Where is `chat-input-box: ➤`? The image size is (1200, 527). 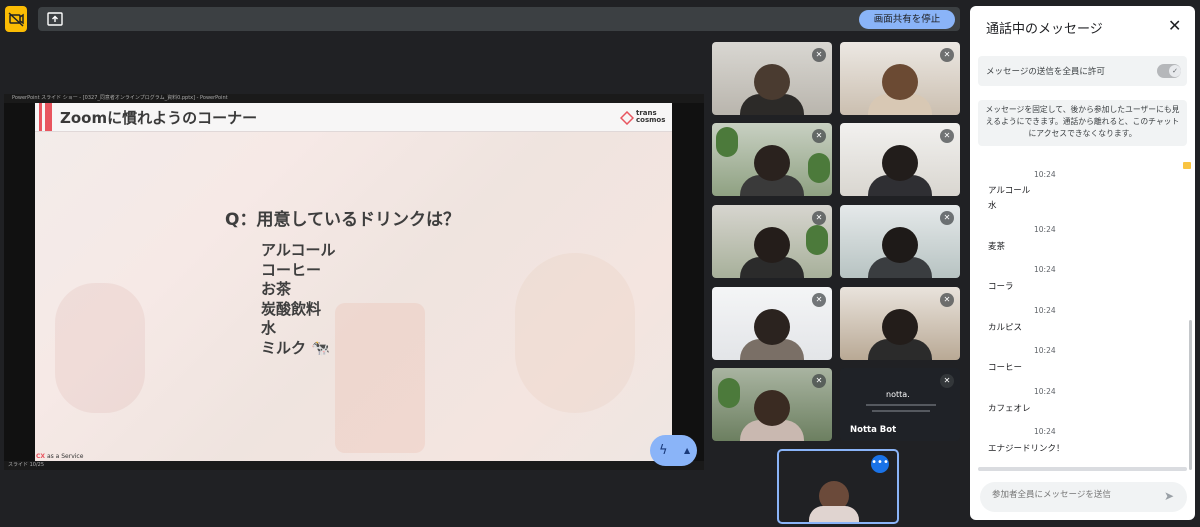
chat-input-box: ➤ is located at coordinates (1083, 497).